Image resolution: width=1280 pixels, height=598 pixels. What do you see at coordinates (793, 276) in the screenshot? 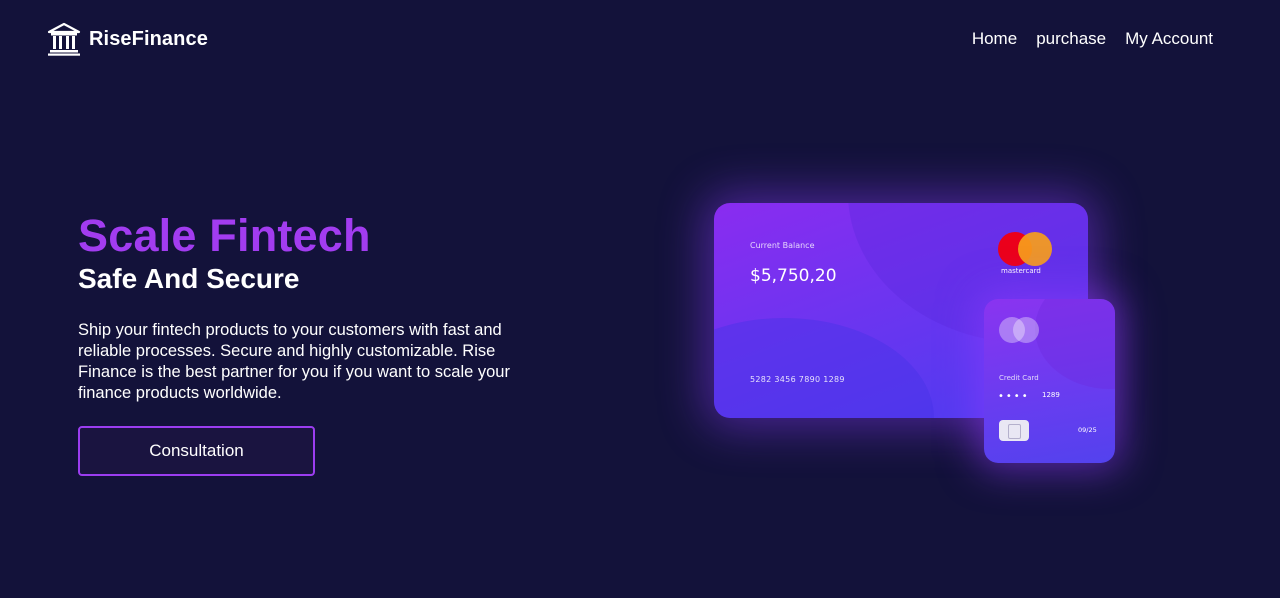
I see `balance-amount: $5,750,20` at bounding box center [793, 276].